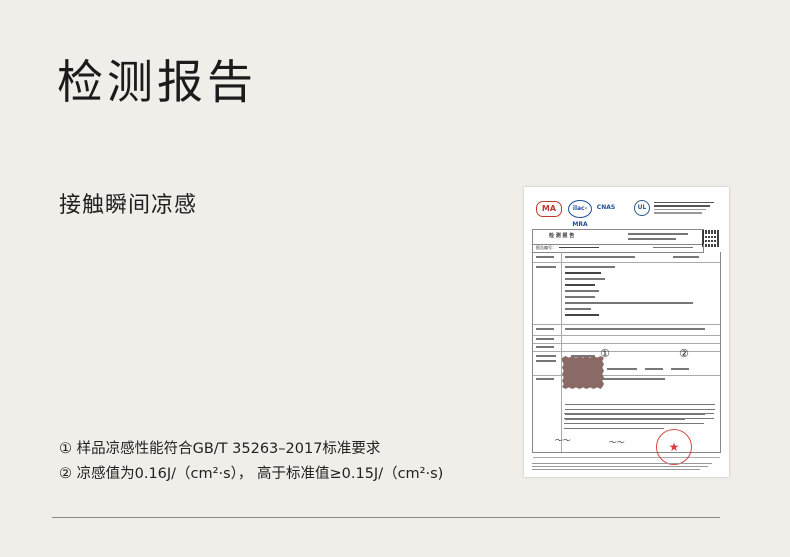 This screenshot has height=557, width=790. Describe the element at coordinates (251, 474) in the screenshot. I see `note-item-2: ② 凉感值为0.16J/（cm²·s）， 高于标准值≥0.15J/（cm²·s)` at that location.